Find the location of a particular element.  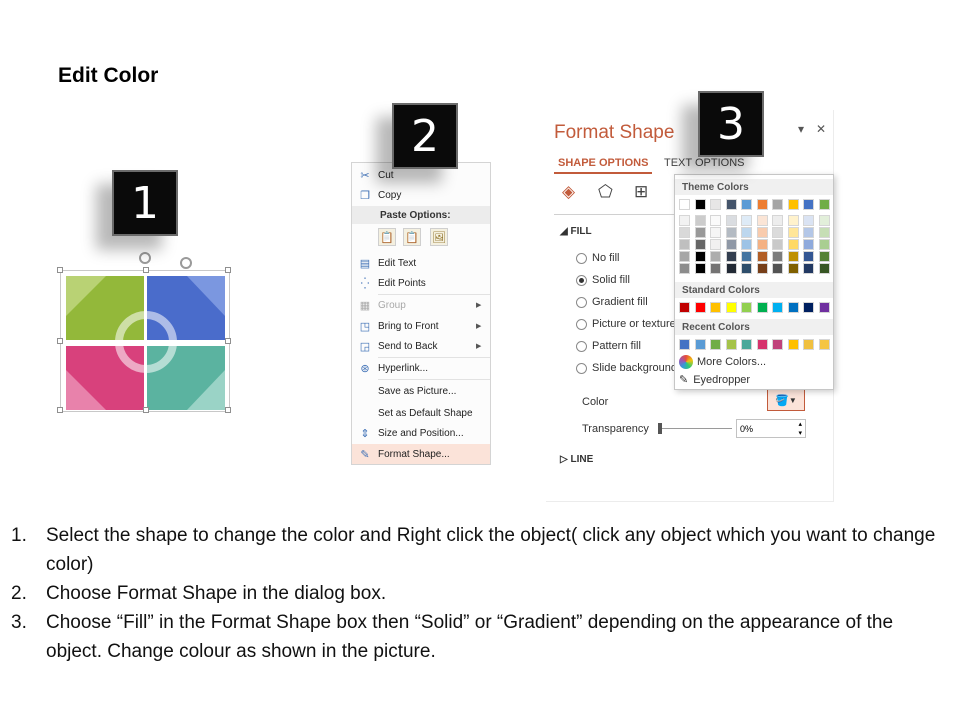

paste-keep-source-icon: 📋 is located at coordinates (387, 237).